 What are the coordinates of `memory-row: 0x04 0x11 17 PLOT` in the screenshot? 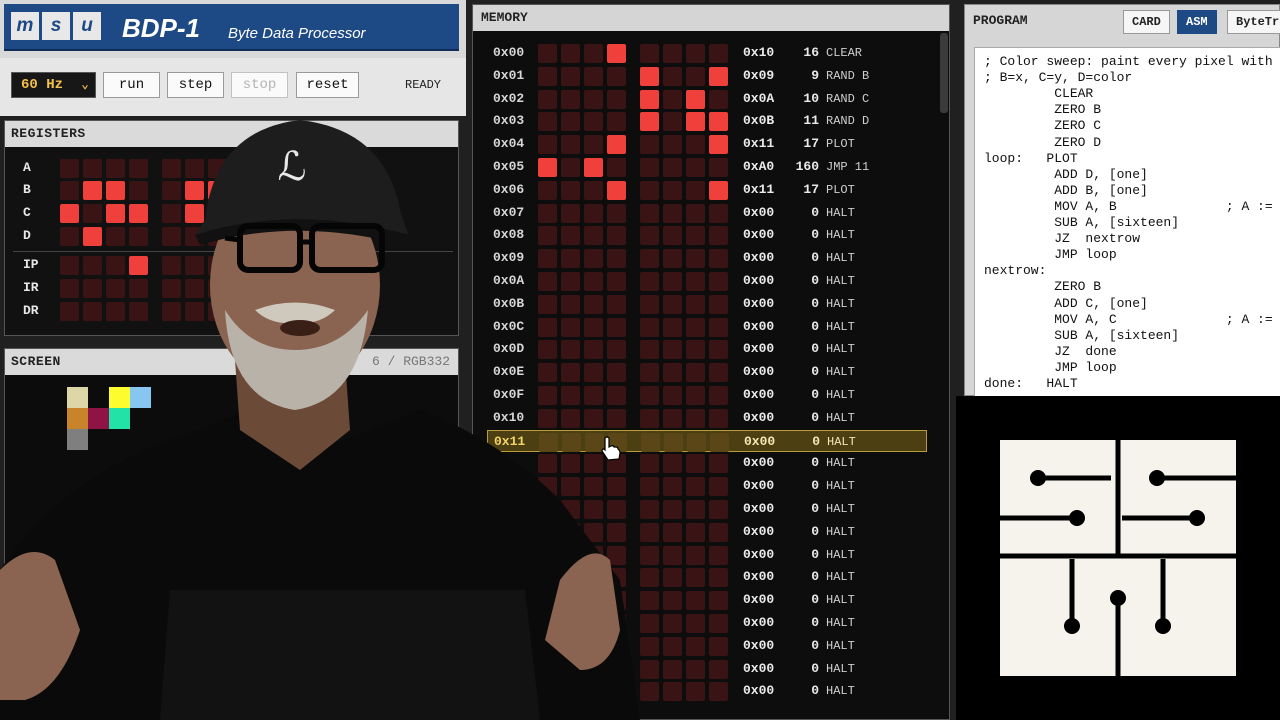 It's located at (708, 144).